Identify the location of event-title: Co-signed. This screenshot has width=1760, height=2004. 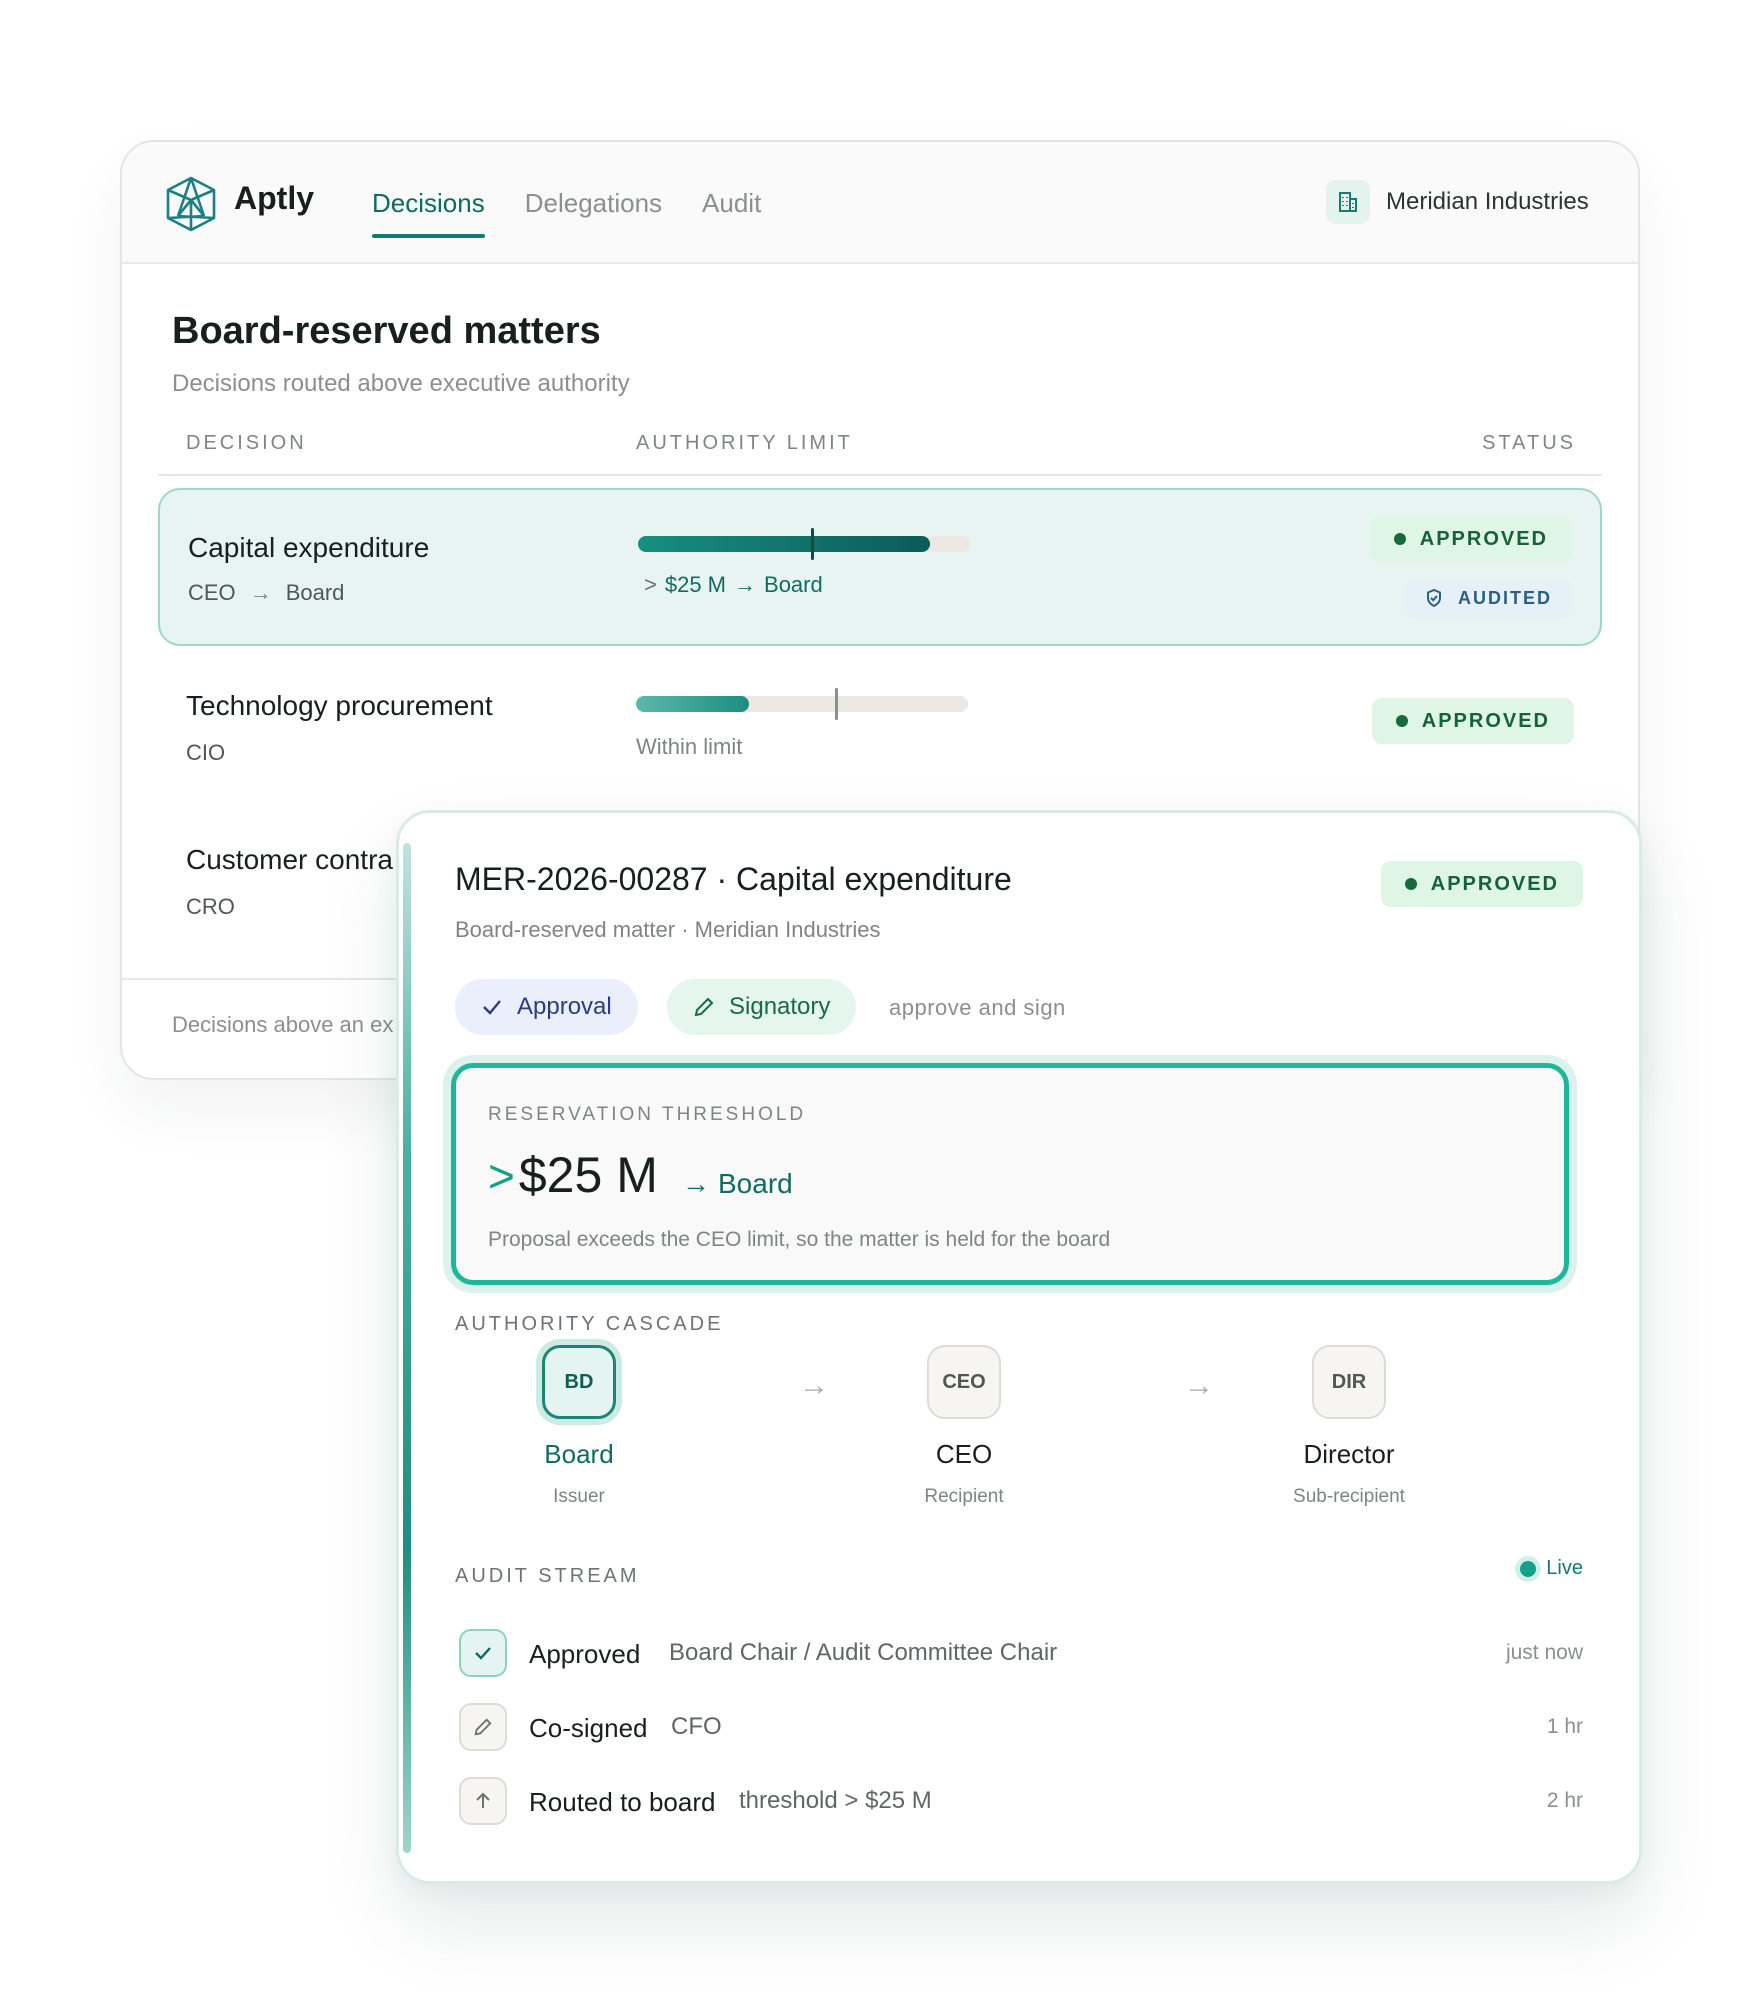
(588, 1728).